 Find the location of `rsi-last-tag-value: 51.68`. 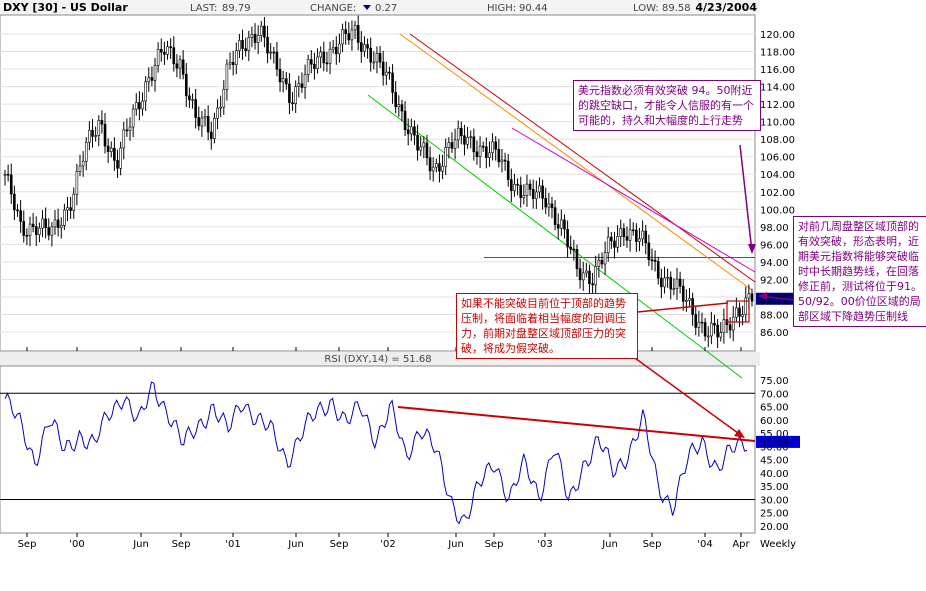

rsi-last-tag-value: 51.68 is located at coordinates (774, 443).